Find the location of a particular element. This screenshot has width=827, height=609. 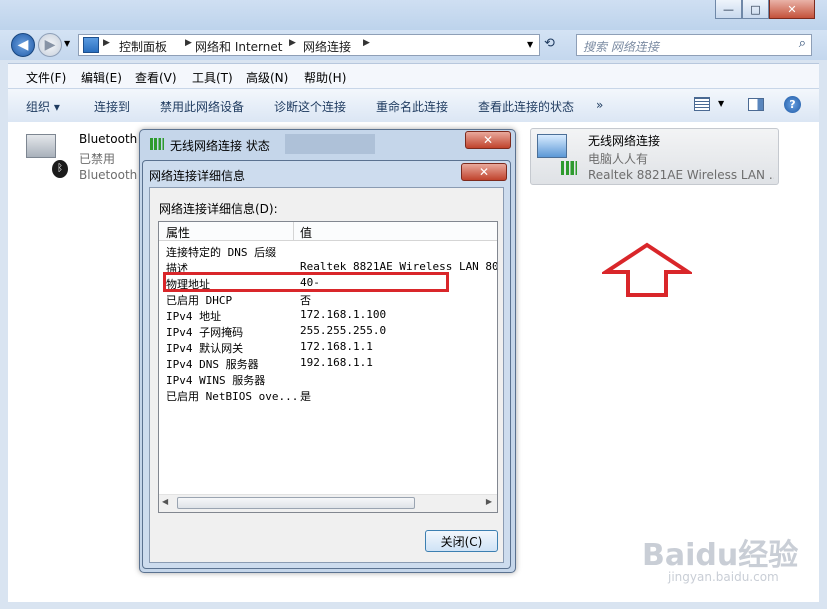

row-value: 172.168.1.100 is located at coordinates (343, 314).